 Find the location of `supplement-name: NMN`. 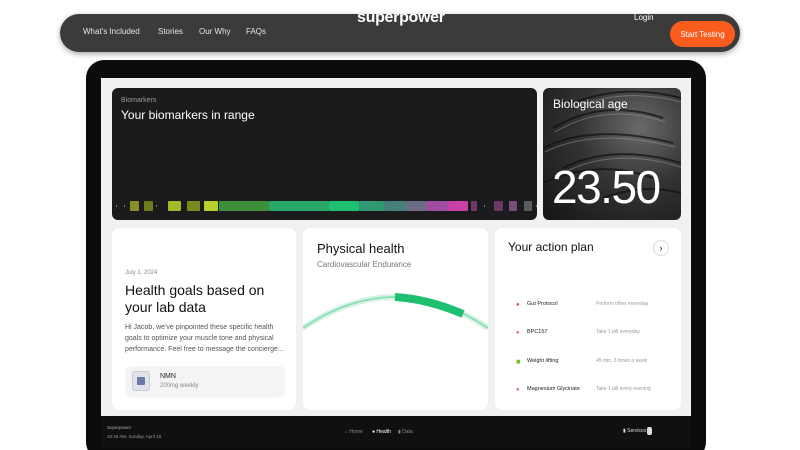

supplement-name: NMN is located at coordinates (168, 376).